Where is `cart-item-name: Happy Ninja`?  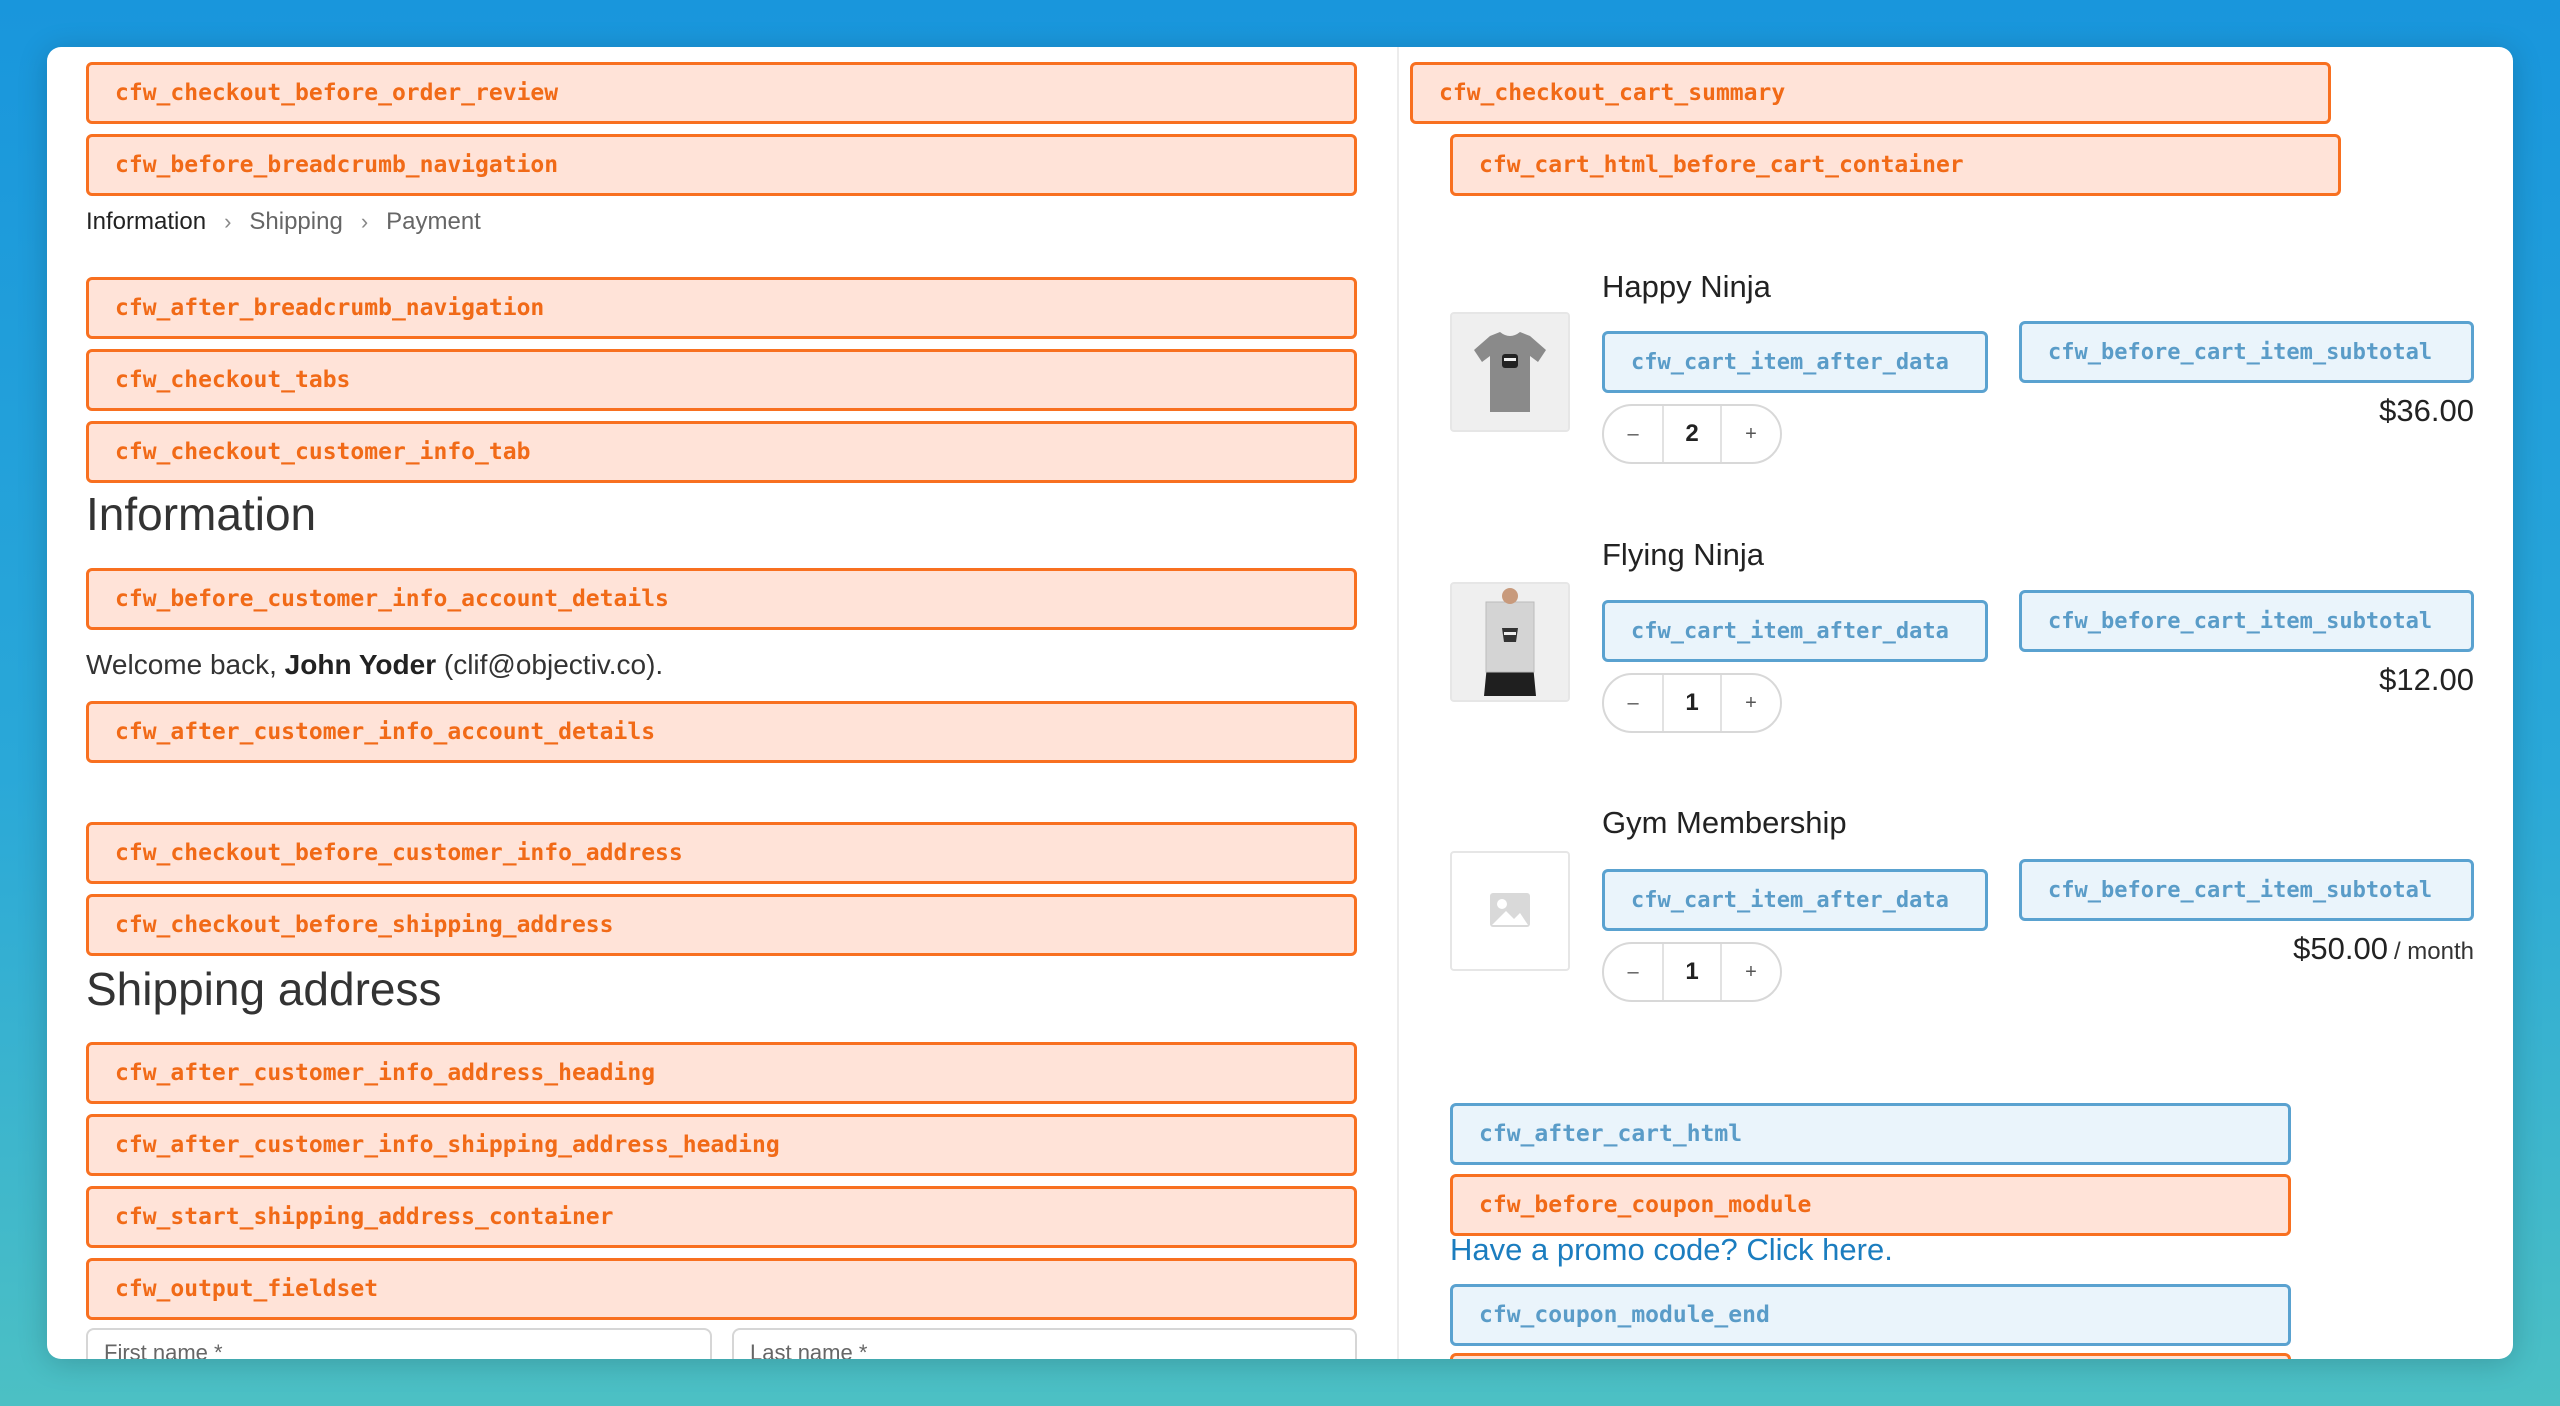 cart-item-name: Happy Ninja is located at coordinates (1686, 286).